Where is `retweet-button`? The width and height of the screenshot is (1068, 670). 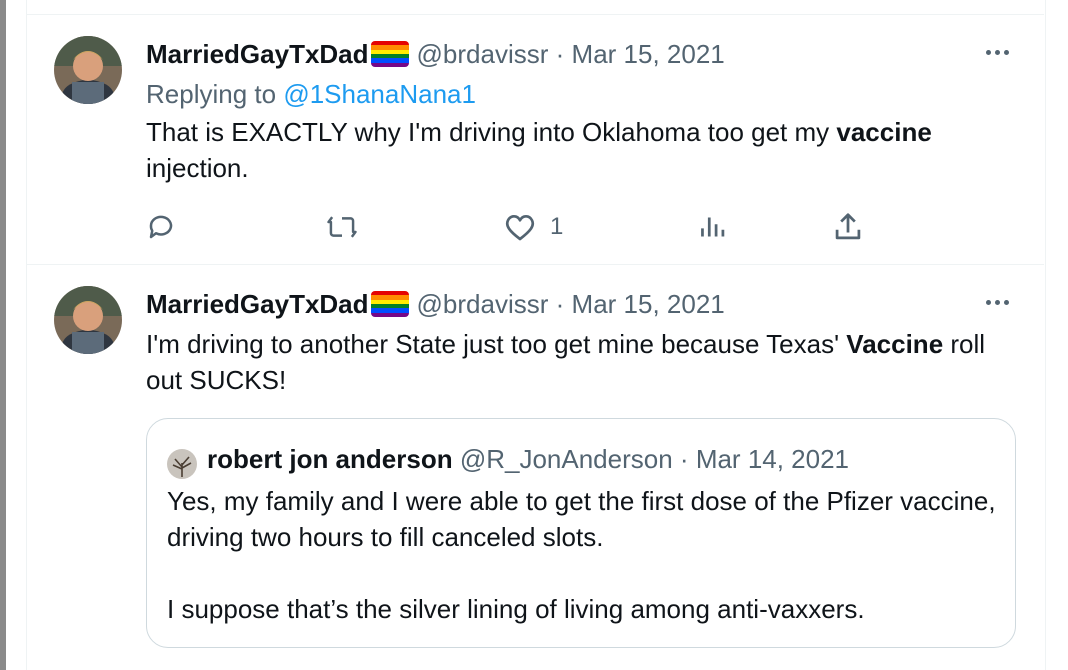 retweet-button is located at coordinates (342, 227).